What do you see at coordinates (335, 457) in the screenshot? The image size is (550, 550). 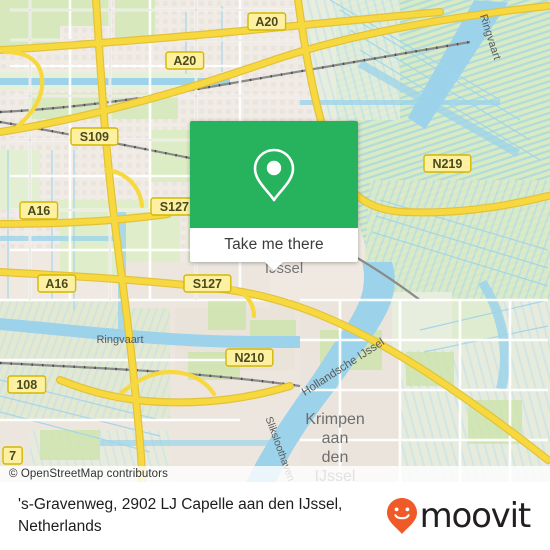 I see `map-place-label: den` at bounding box center [335, 457].